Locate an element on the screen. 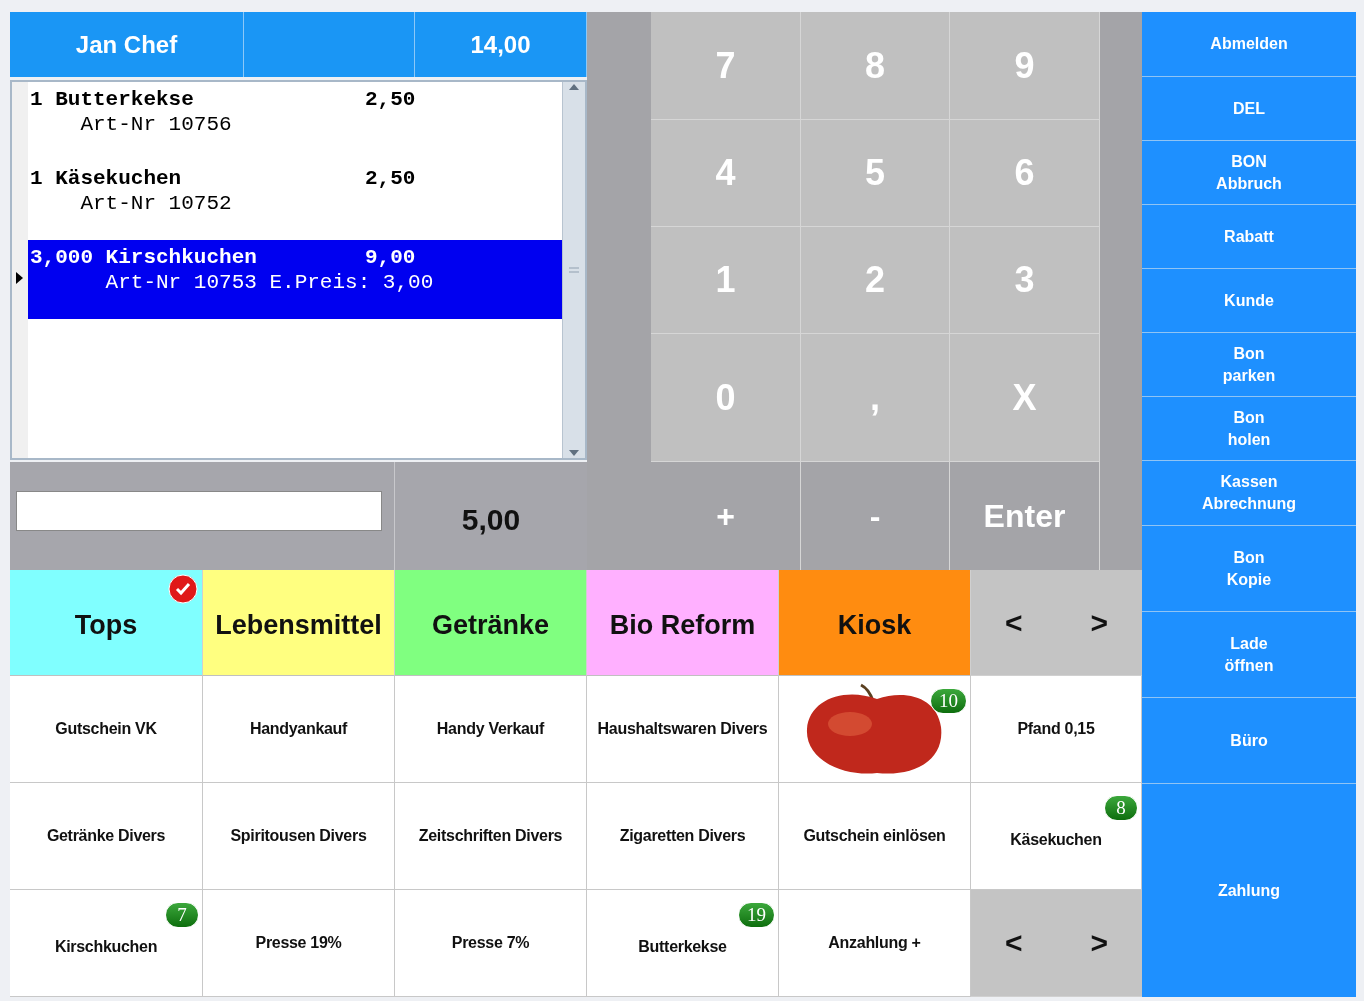  product-tile: Handy Verkauf is located at coordinates (491, 729).